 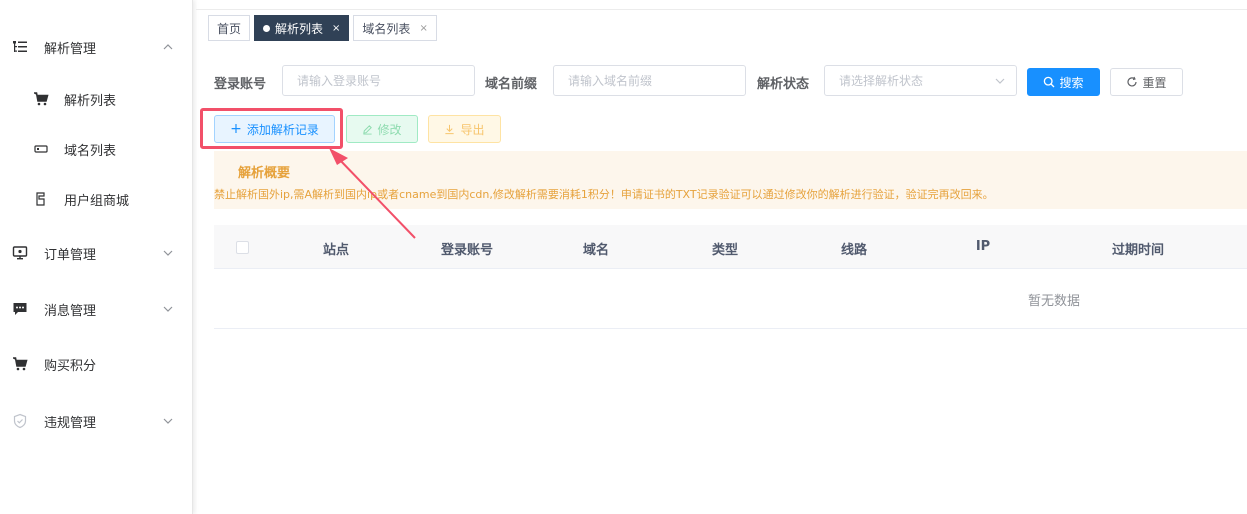 I want to click on menu-dns-list: 解析列表, so click(x=96, y=99).